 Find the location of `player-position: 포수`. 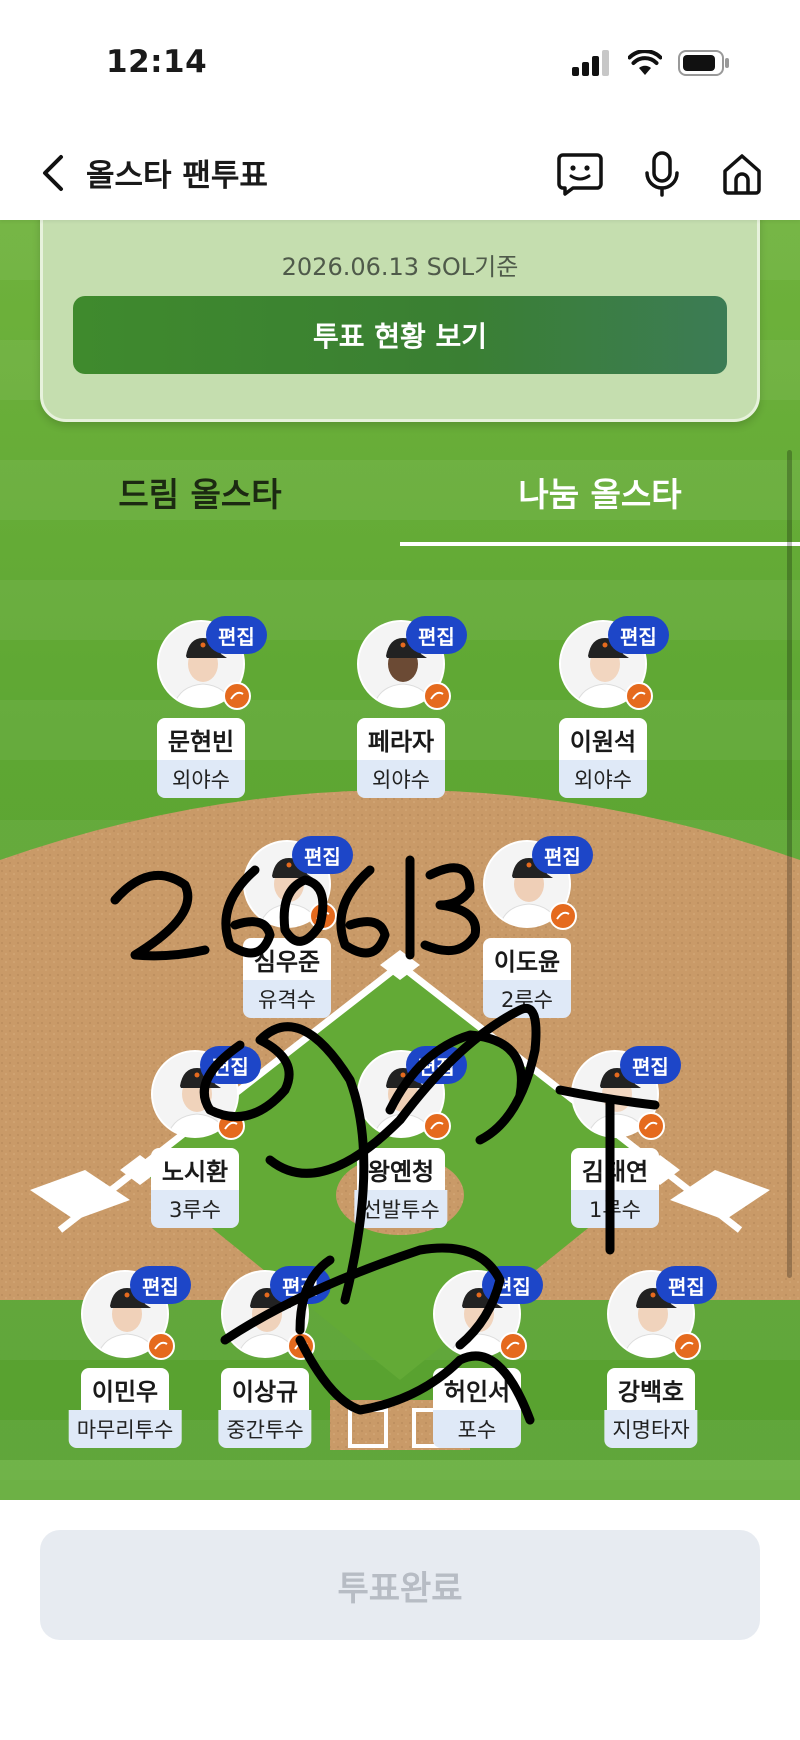

player-position: 포수 is located at coordinates (477, 1429).